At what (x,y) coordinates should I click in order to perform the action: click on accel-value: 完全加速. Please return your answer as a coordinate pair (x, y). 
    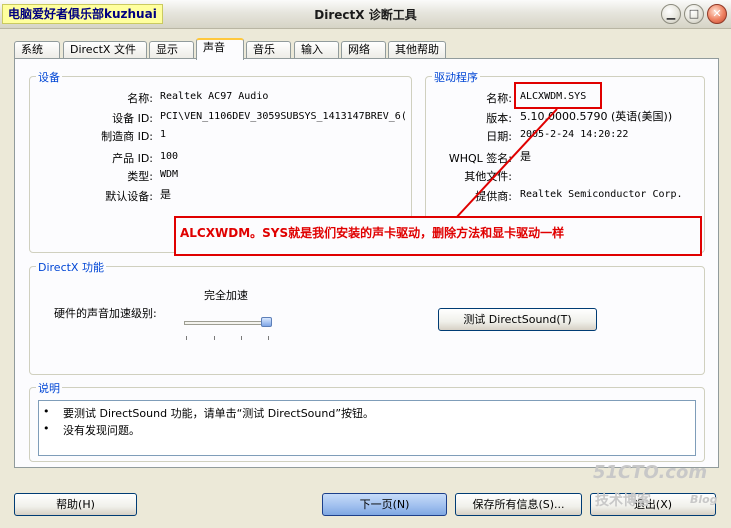
    Looking at the image, I should click on (226, 295).